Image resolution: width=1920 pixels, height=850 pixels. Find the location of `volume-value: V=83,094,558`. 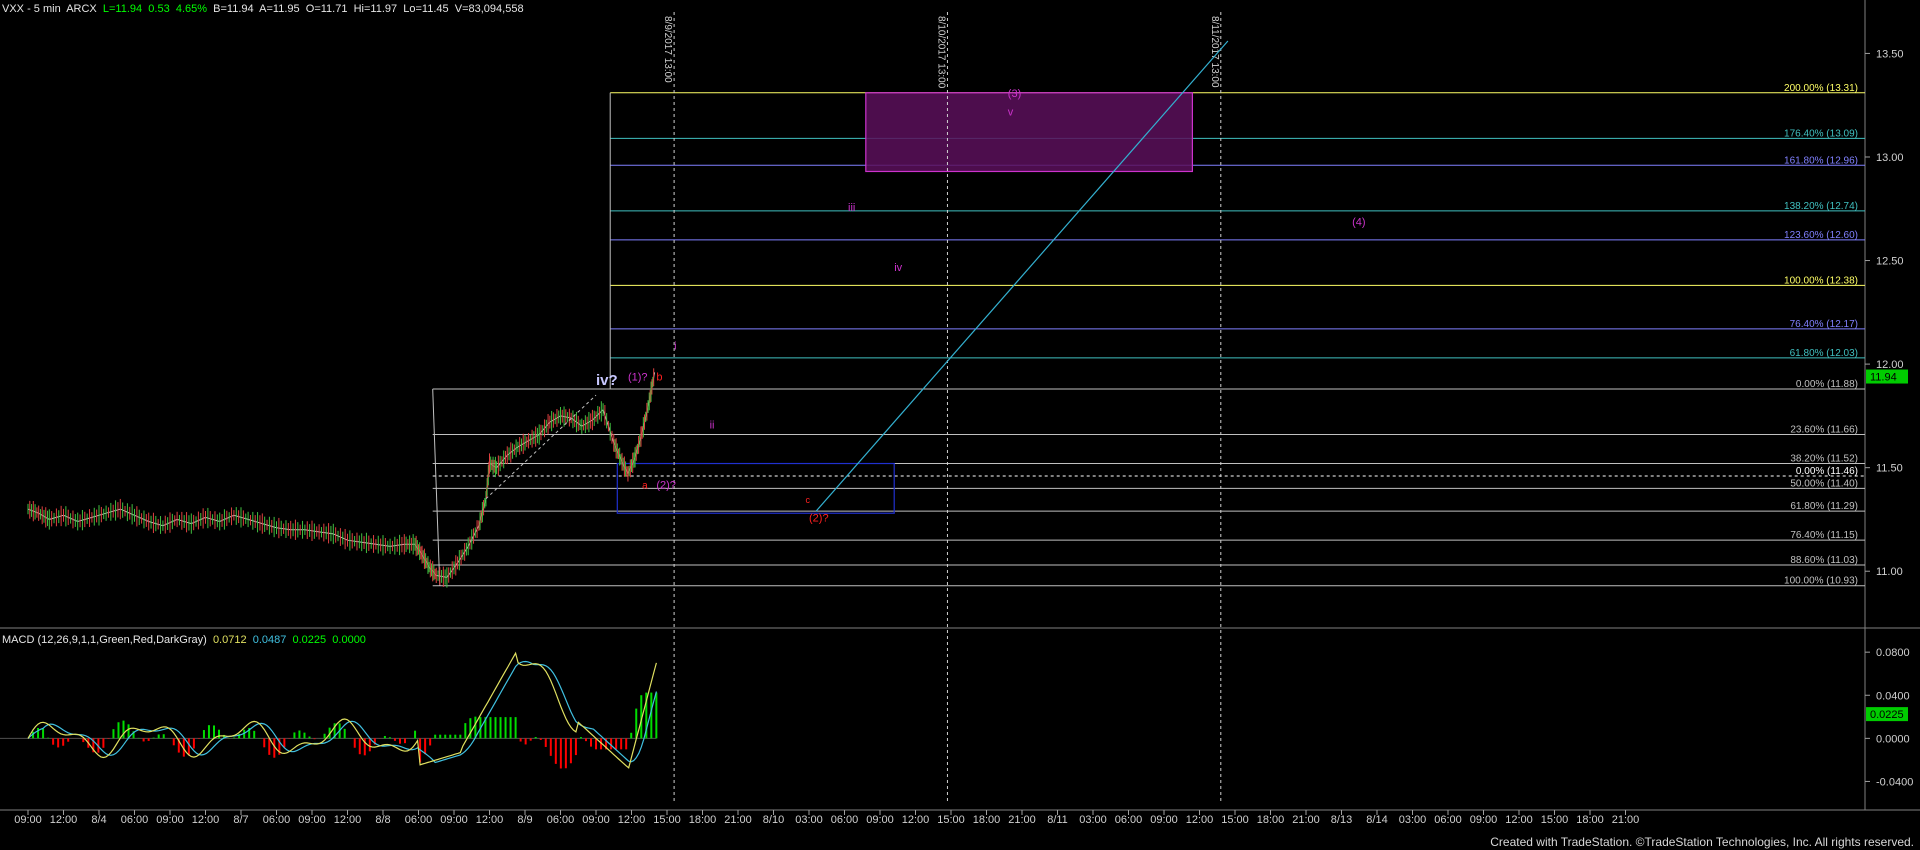

volume-value: V=83,094,558 is located at coordinates (489, 9).